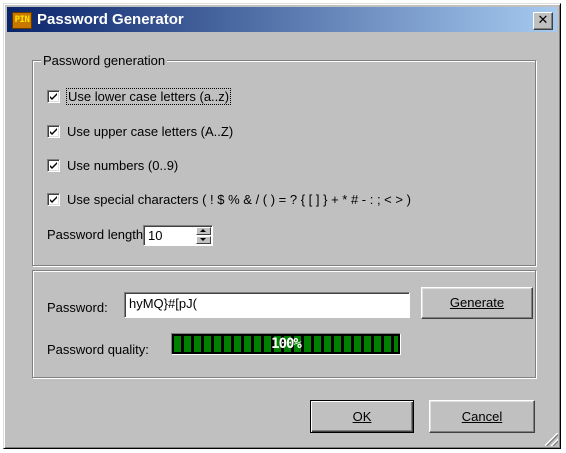 This screenshot has width=566, height=453. I want to click on generate-button-label: Generate, so click(477, 302).